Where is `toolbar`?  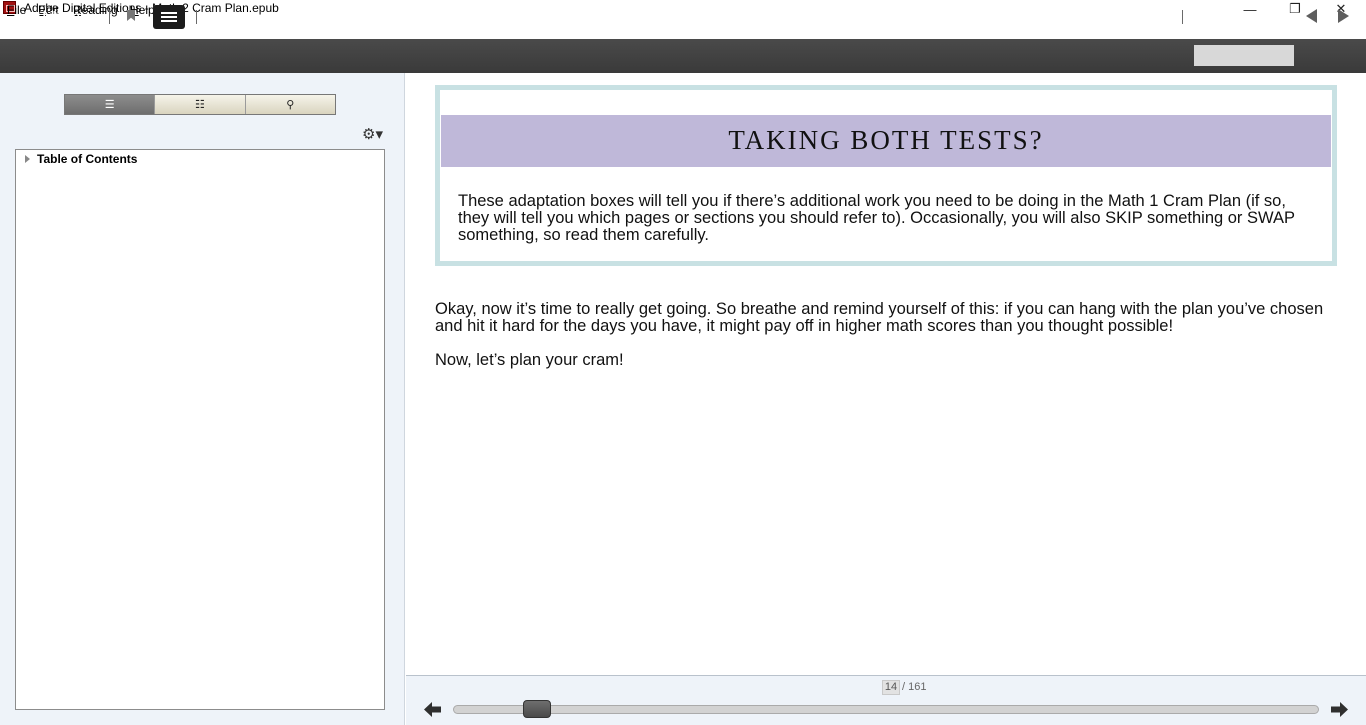 toolbar is located at coordinates (683, 56).